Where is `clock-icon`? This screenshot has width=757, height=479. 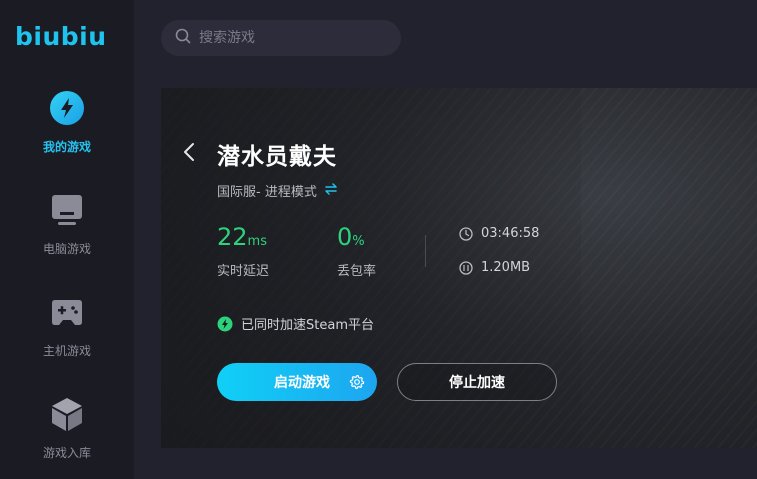
clock-icon is located at coordinates (466, 233).